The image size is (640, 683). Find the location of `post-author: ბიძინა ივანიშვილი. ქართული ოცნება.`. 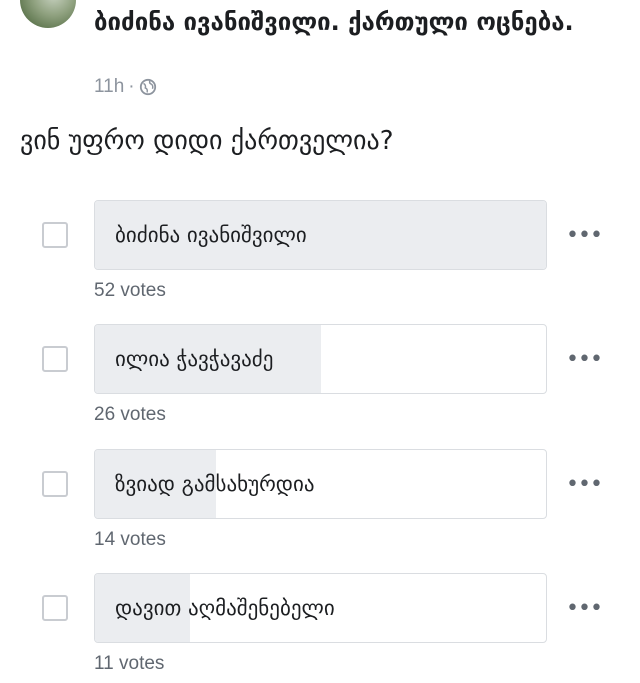

post-author: ბიძინა ივანიშვილი. ქართული ოცნება. is located at coordinates (354, 22).